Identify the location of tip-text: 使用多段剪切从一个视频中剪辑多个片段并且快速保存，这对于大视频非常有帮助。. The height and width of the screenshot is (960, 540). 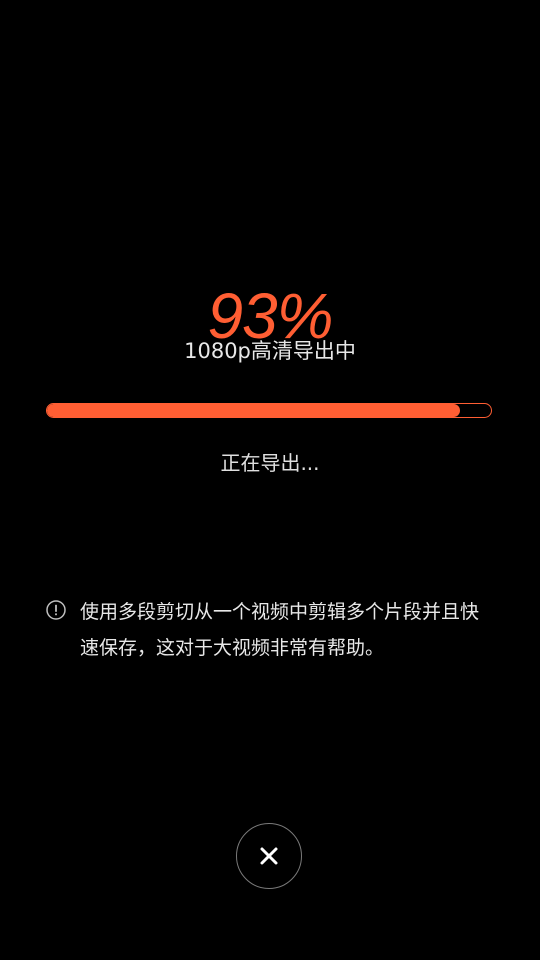
(280, 630).